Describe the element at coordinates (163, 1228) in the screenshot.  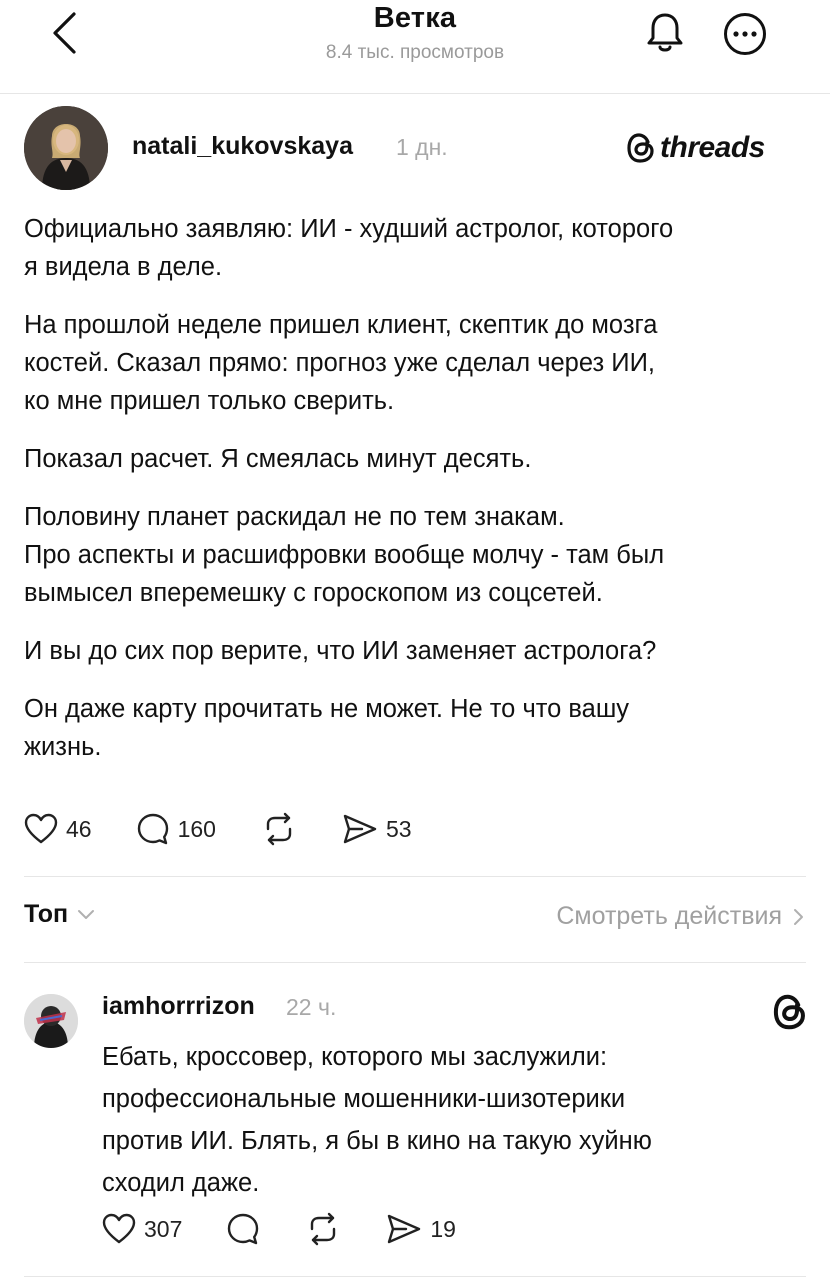
I see `reply-like-count: 307` at that location.